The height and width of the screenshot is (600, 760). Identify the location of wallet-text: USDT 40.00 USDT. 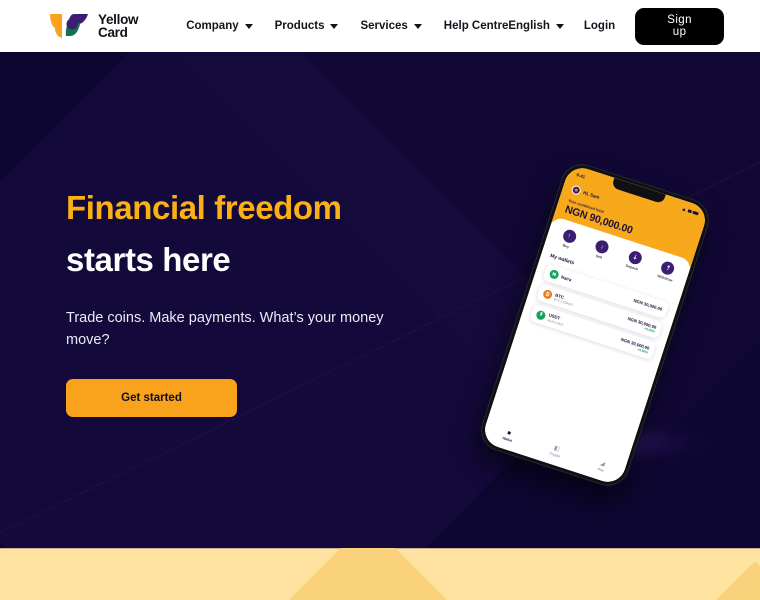
(556, 320).